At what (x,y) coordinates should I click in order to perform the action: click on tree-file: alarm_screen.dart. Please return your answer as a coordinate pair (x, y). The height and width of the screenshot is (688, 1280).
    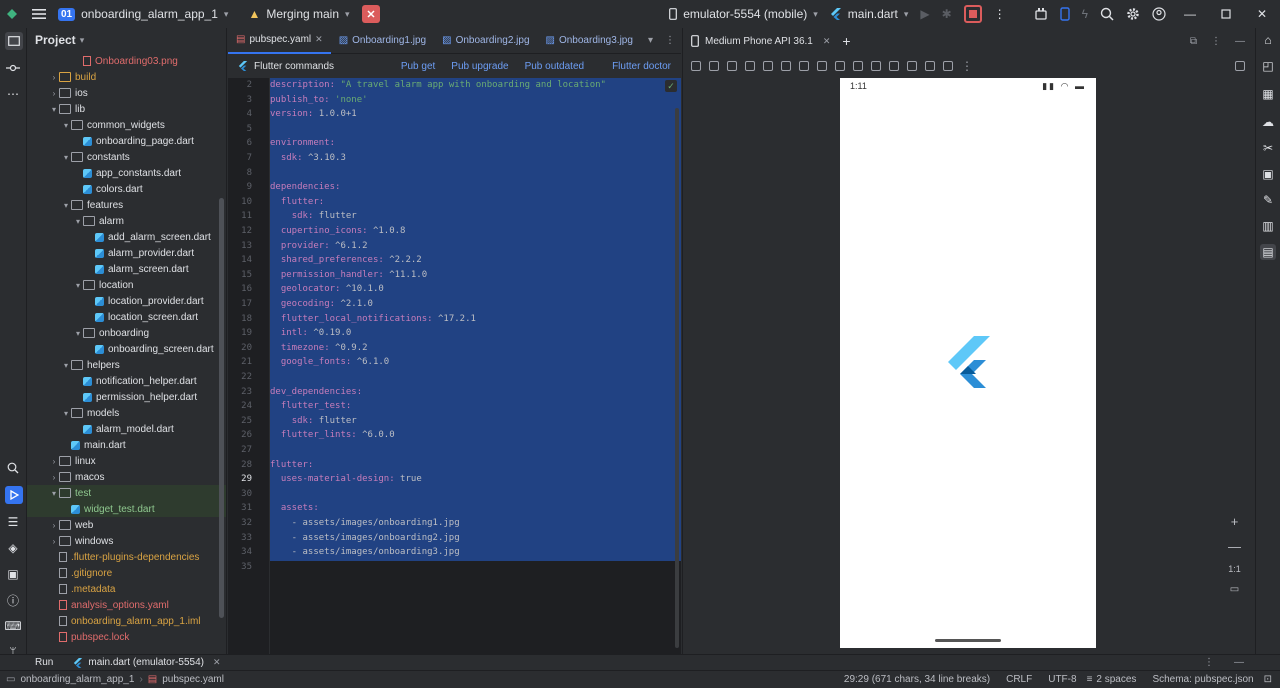
    Looking at the image, I should click on (126, 269).